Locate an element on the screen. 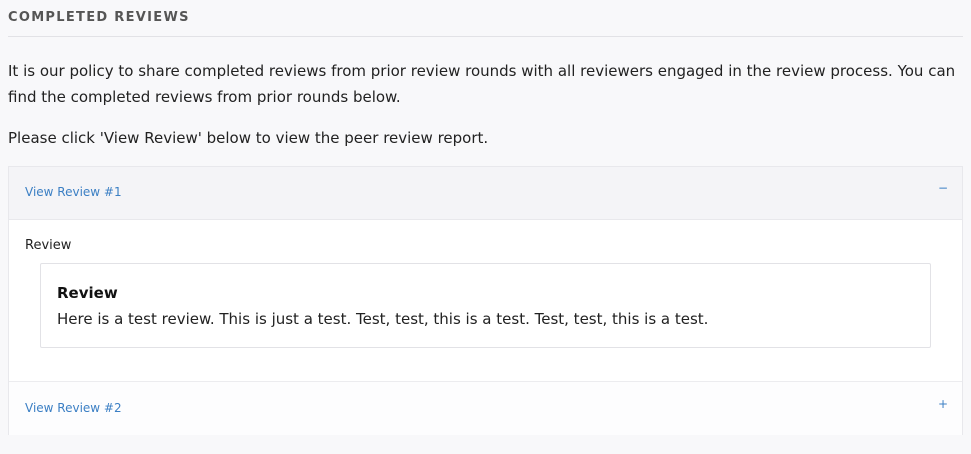  view-review-2-link: View Review #2 is located at coordinates (73, 408).